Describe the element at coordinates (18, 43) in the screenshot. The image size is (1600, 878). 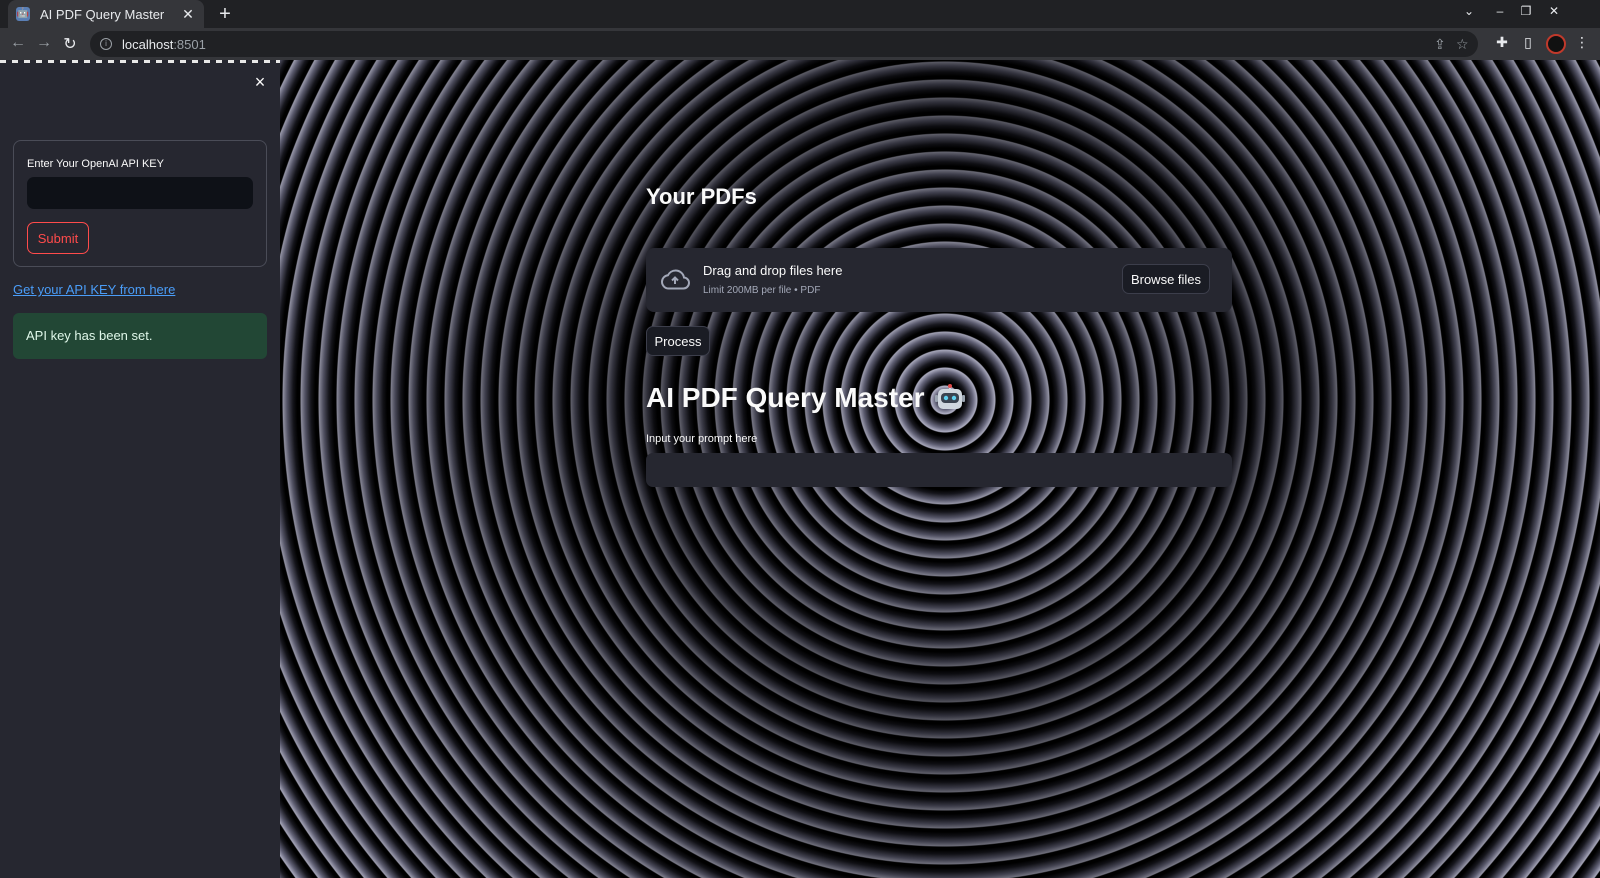
I see `back-icon: ←` at that location.